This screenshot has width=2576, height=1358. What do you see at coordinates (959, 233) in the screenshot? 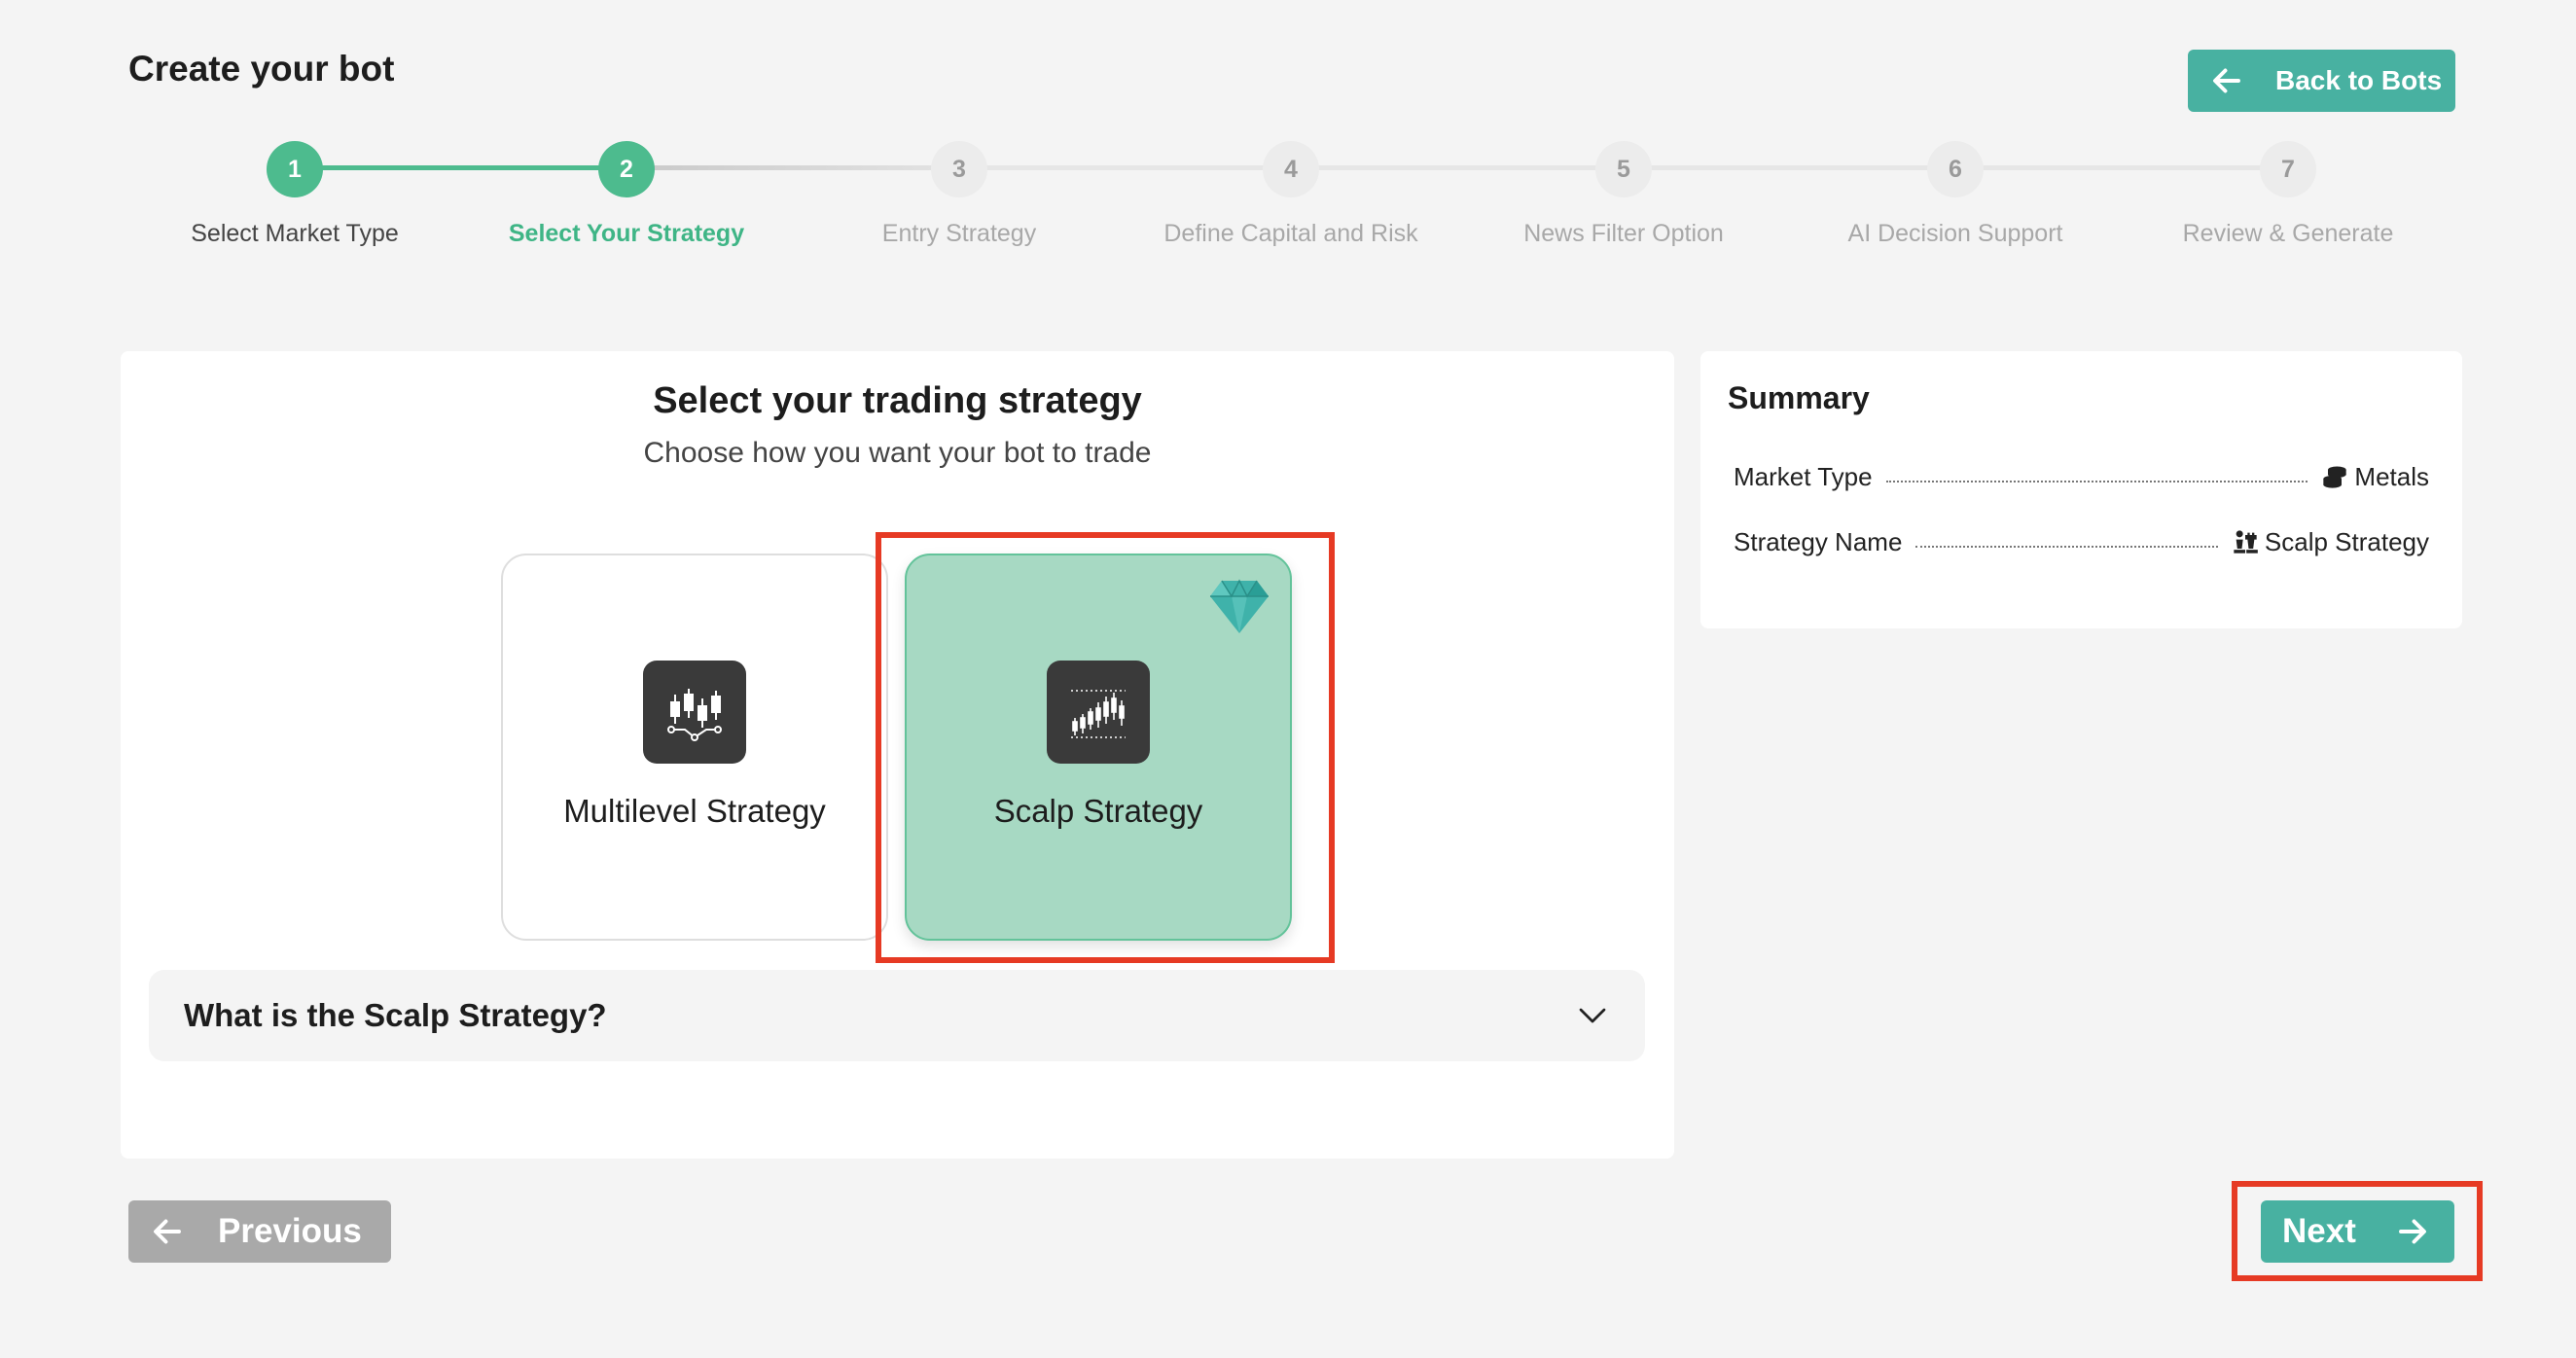
I see `step-3-label: Entry Strategy` at bounding box center [959, 233].